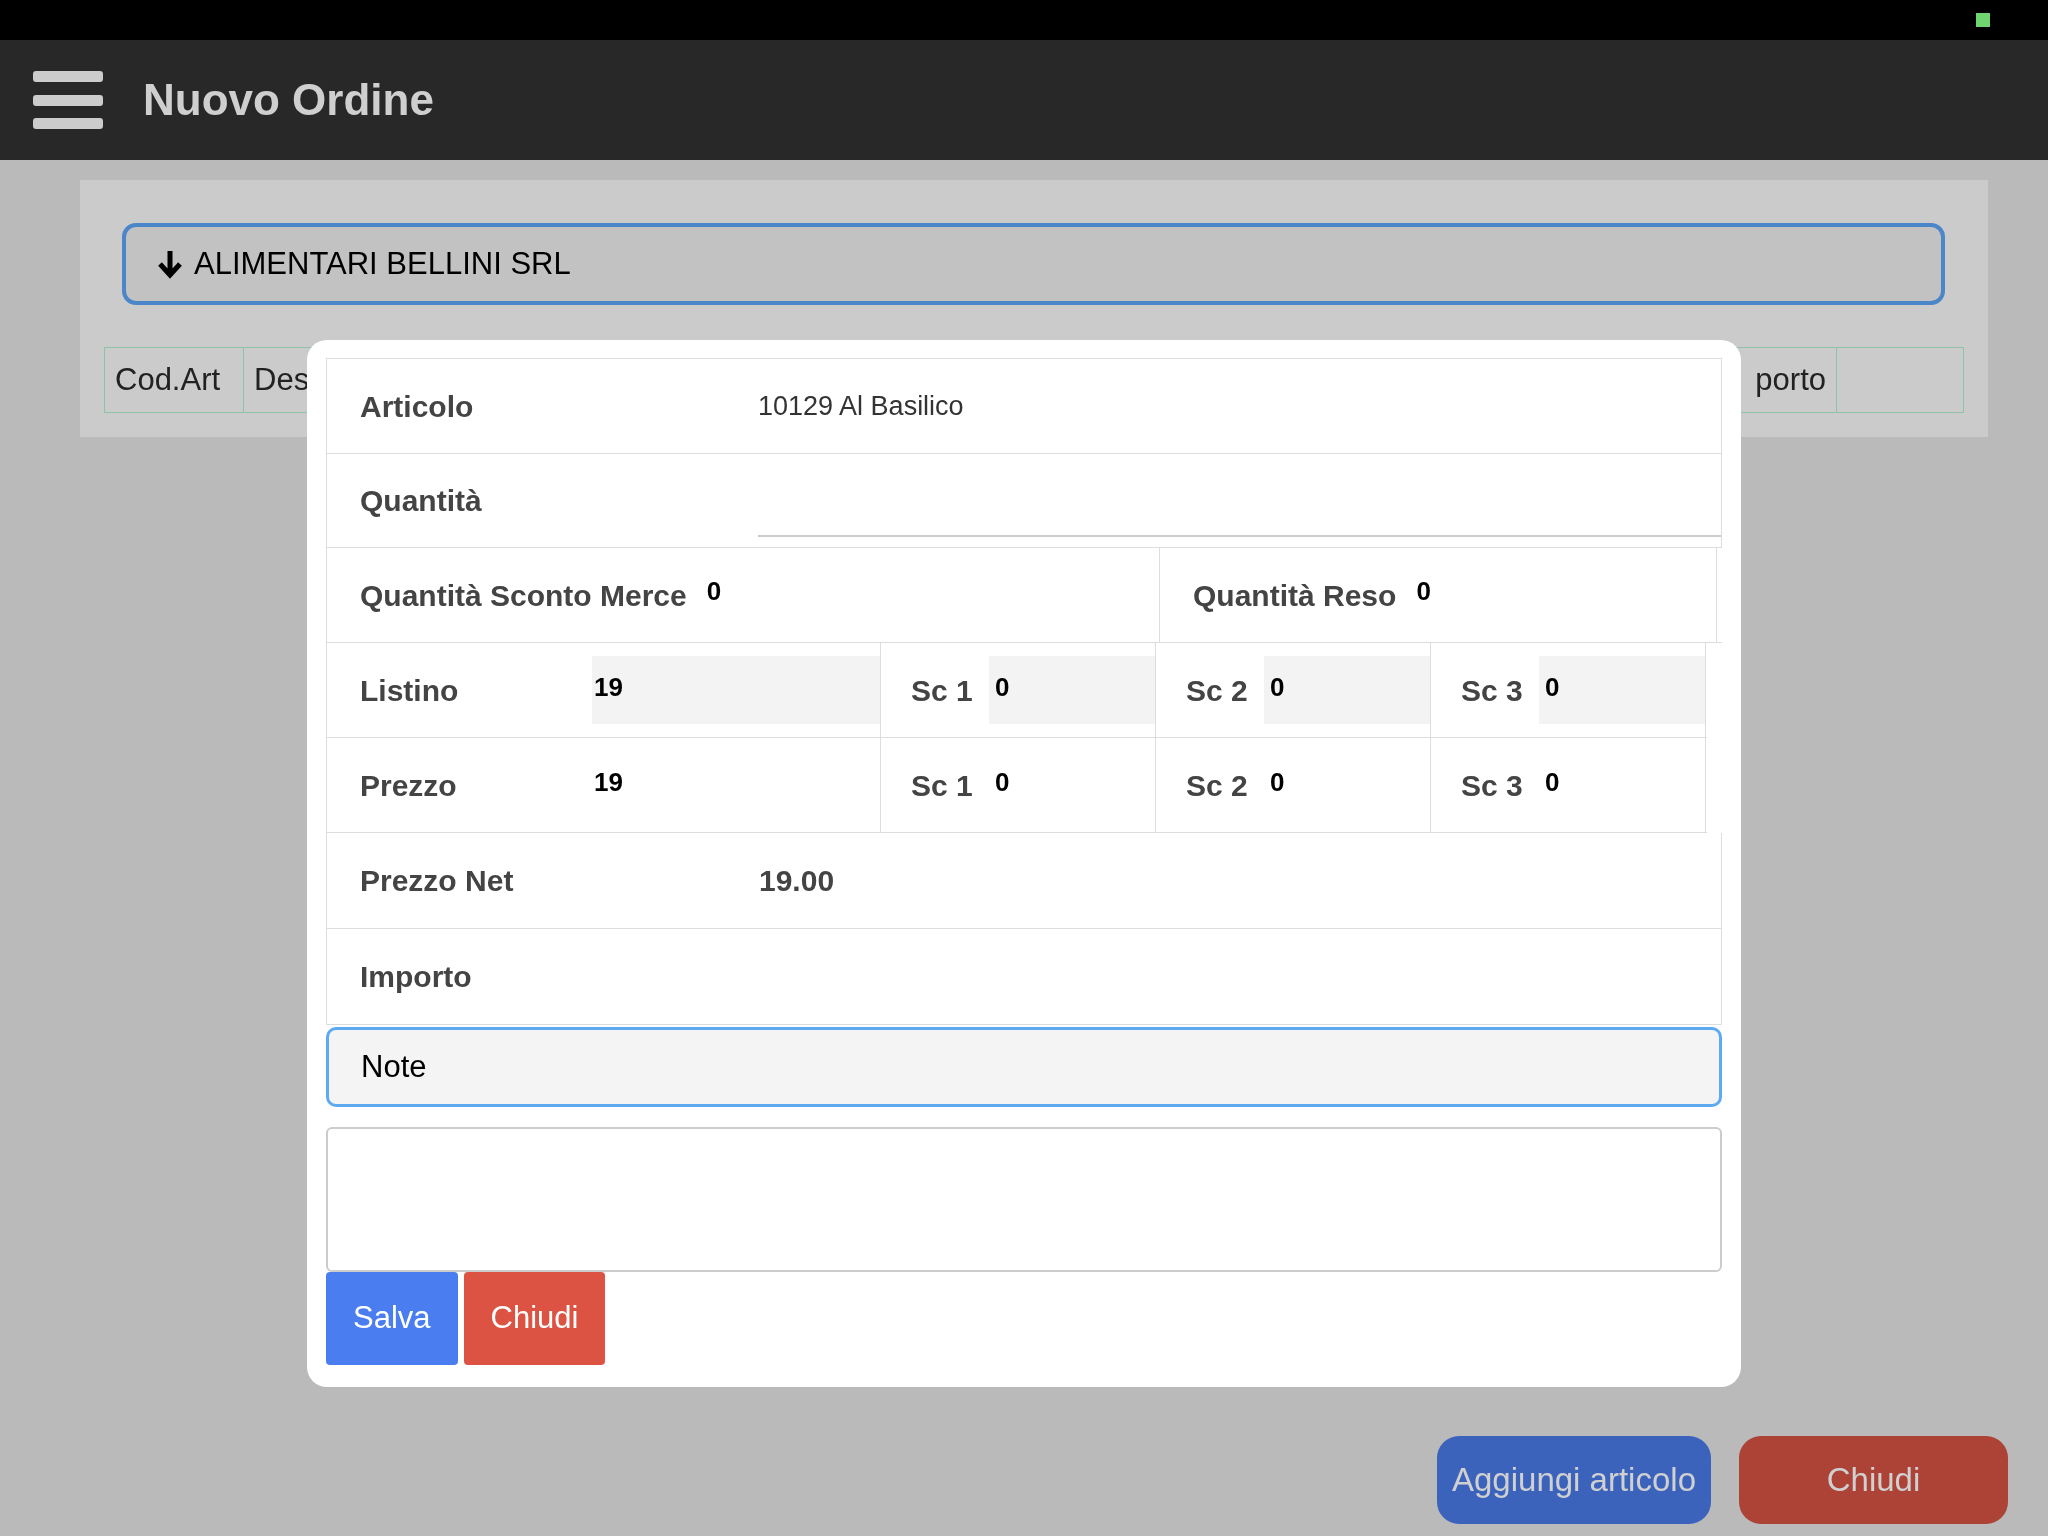 The width and height of the screenshot is (2048, 1536). What do you see at coordinates (174, 380) in the screenshot?
I see `column-header: Cod.Art` at bounding box center [174, 380].